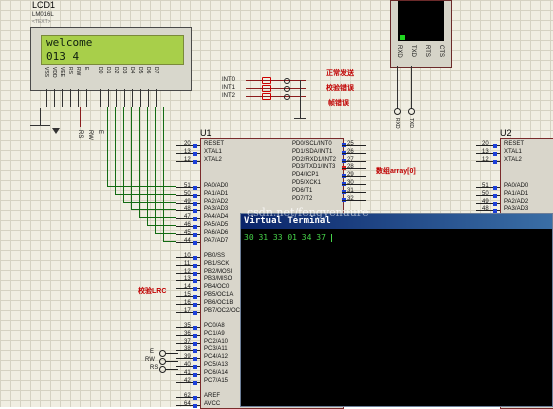 This screenshot has width=553, height=409. What do you see at coordinates (340, 73) in the screenshot?
I see `button-annotation: 正常发送` at bounding box center [340, 73].